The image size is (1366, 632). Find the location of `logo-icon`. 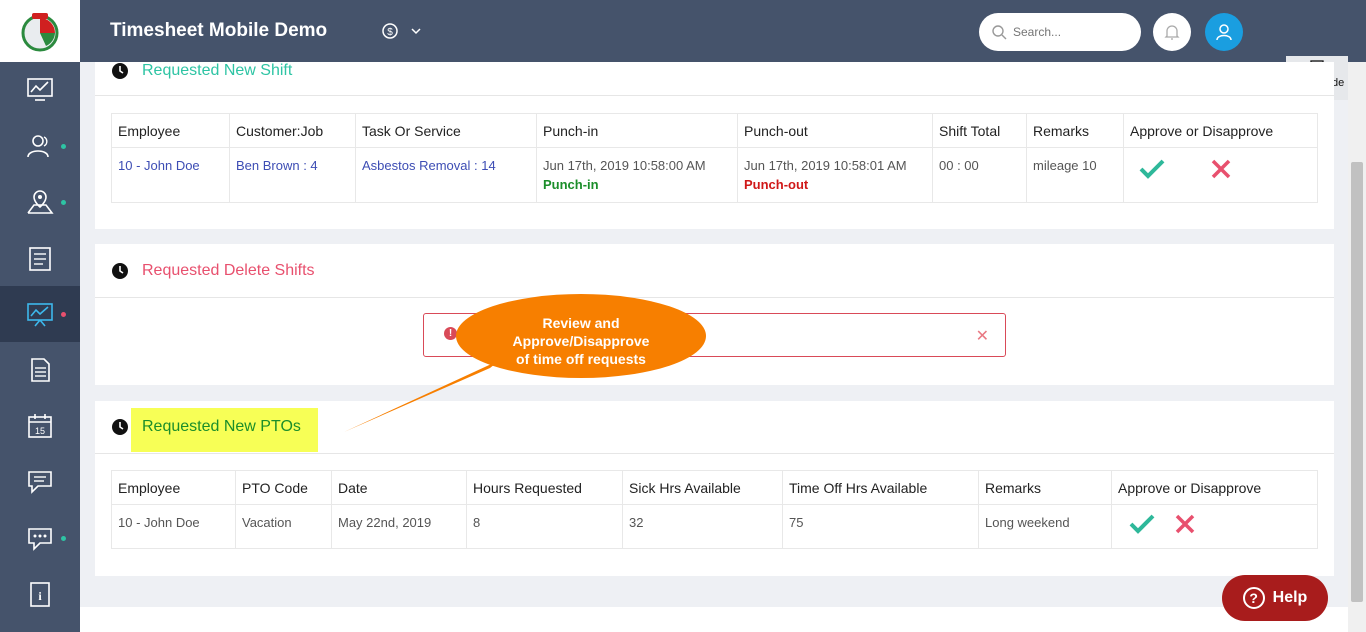

logo-icon is located at coordinates (40, 32).